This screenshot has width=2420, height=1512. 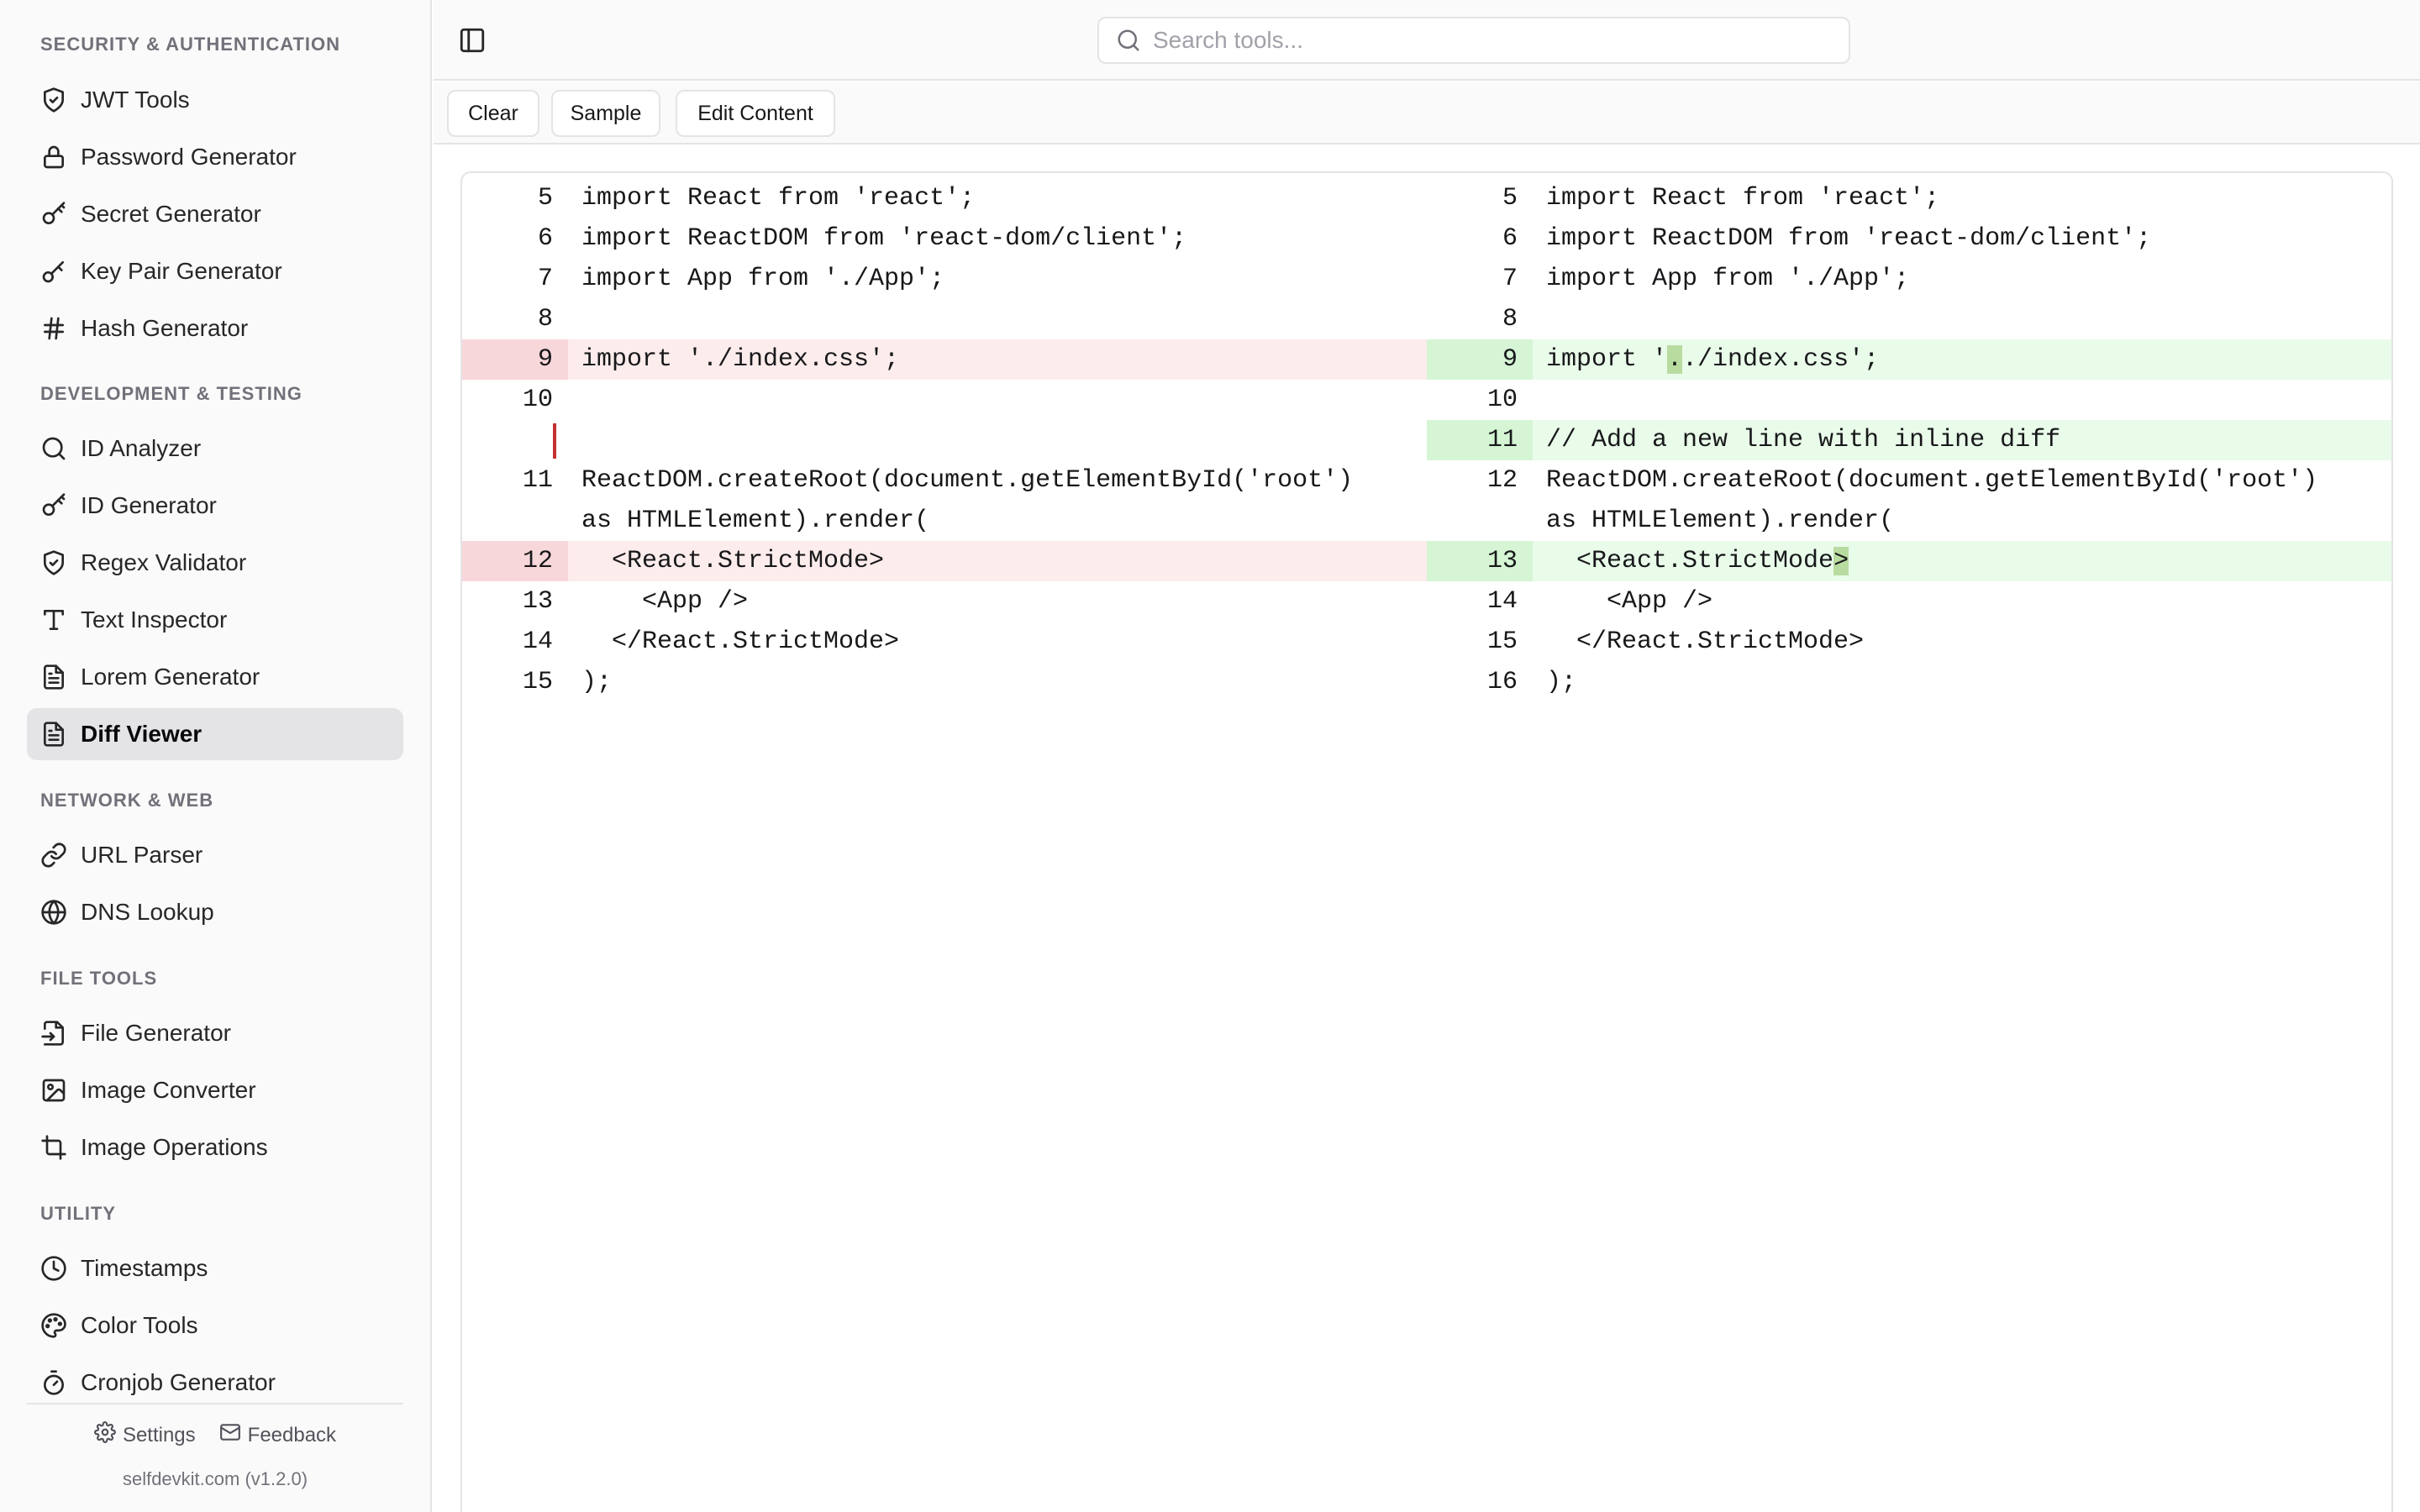 I want to click on sidebar-toggle-button, so click(x=472, y=40).